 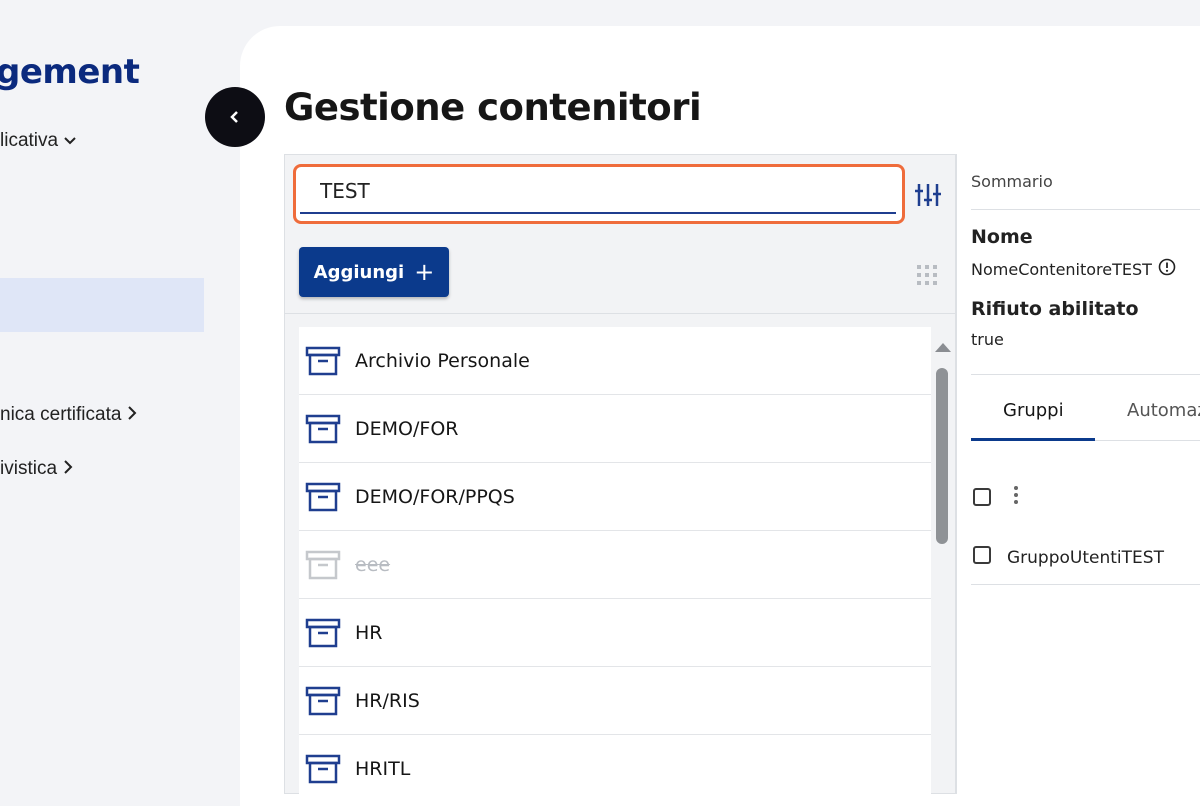 What do you see at coordinates (615, 361) in the screenshot?
I see `list-item: Archivio Personale` at bounding box center [615, 361].